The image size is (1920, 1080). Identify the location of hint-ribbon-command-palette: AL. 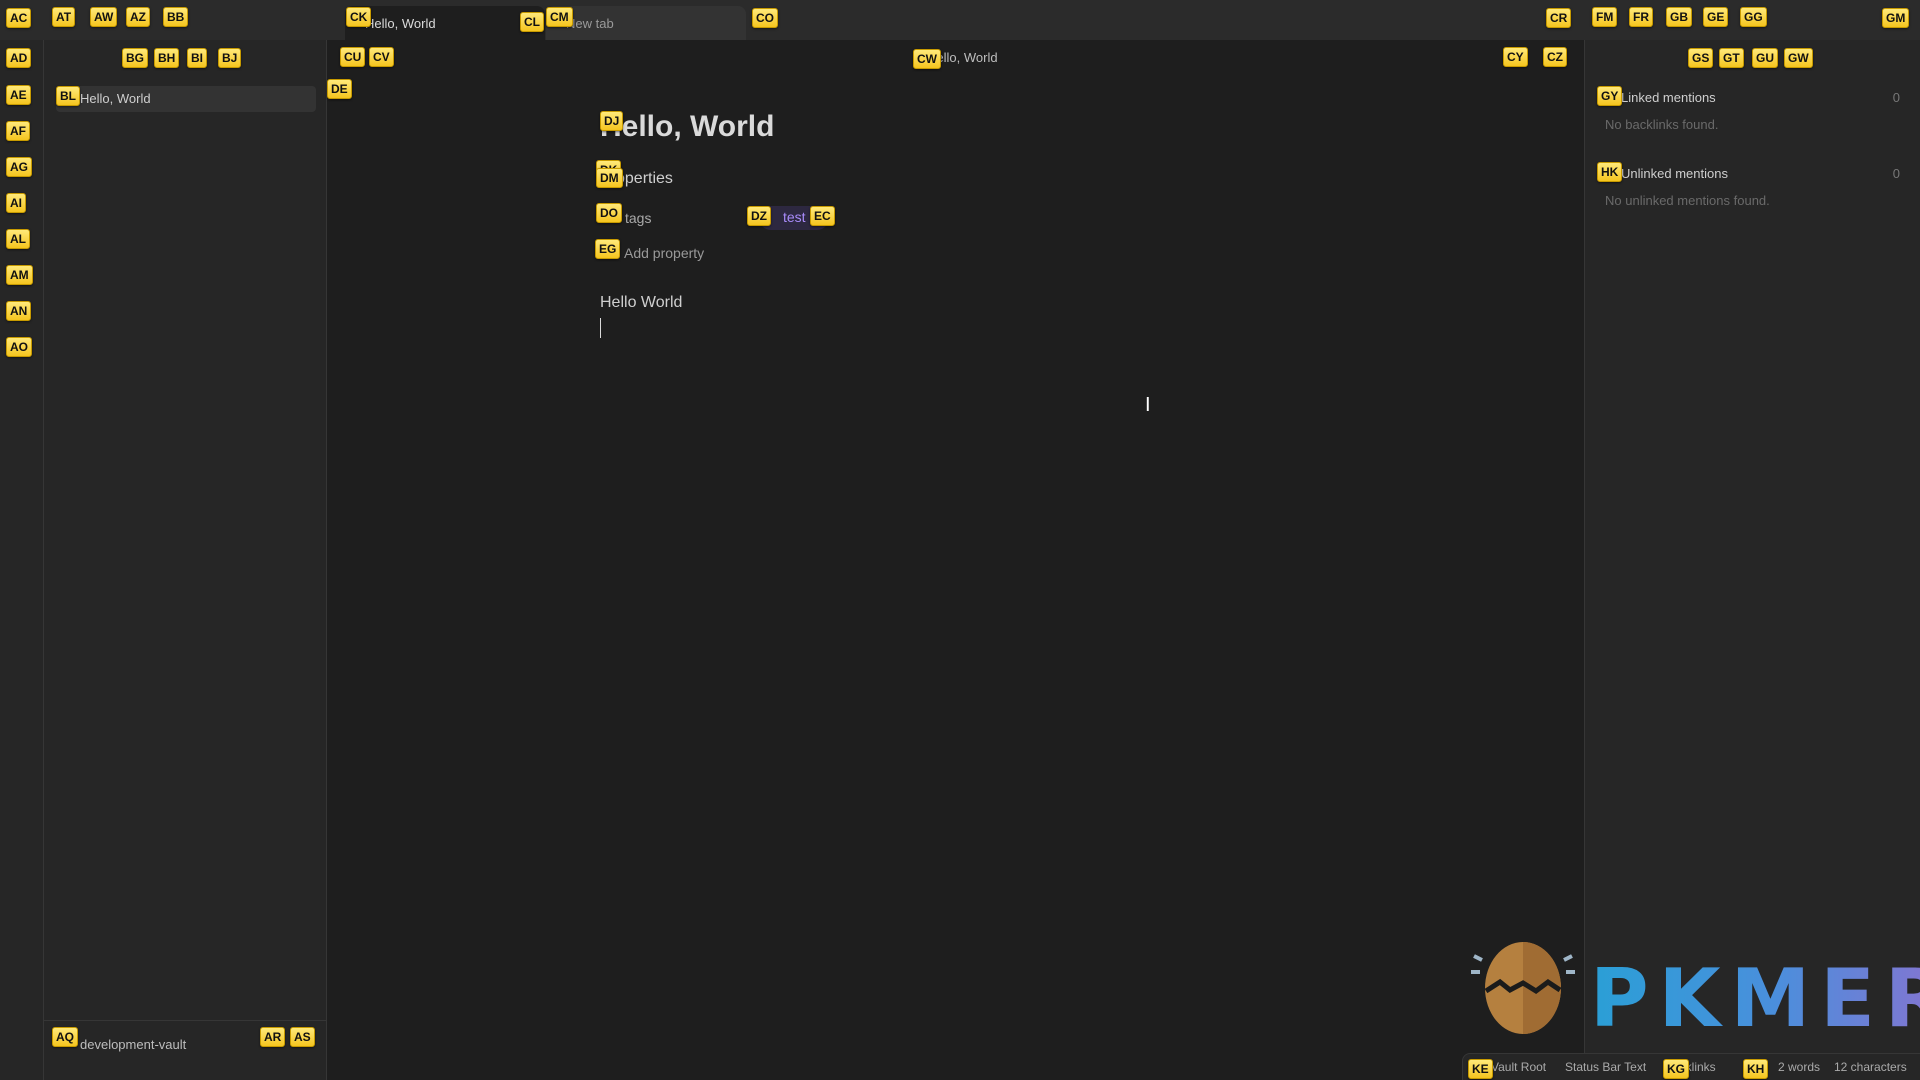
(18, 239).